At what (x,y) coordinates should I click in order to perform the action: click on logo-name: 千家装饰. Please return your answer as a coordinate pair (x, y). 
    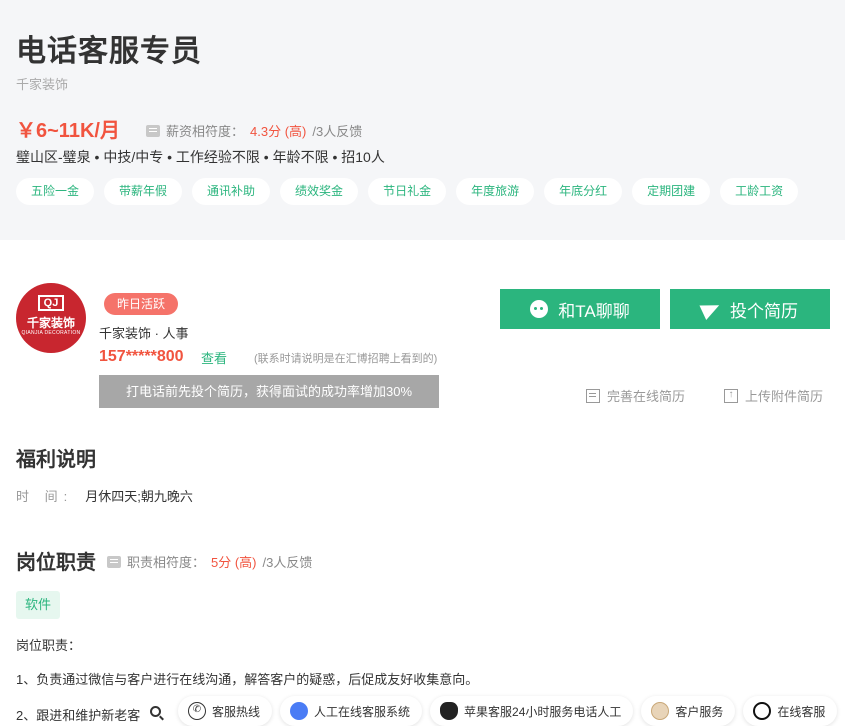
    Looking at the image, I should click on (50, 323).